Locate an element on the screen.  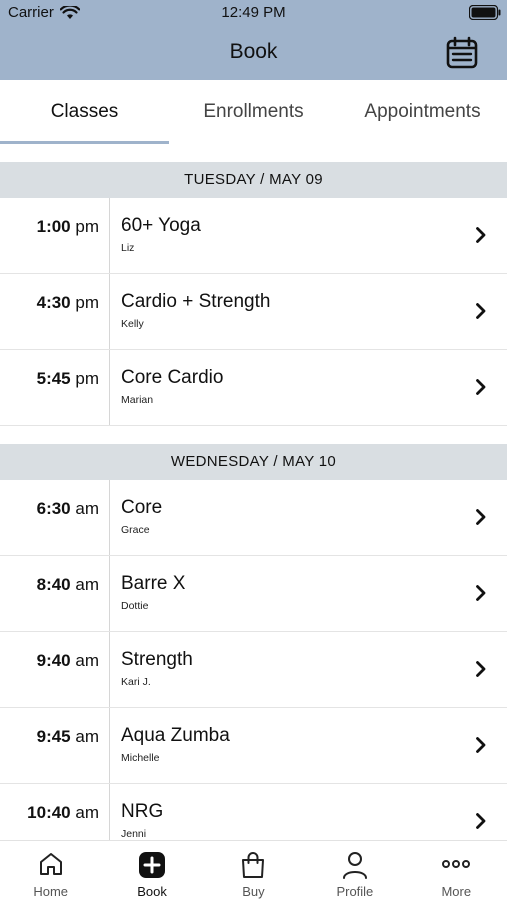
calendar-icon is located at coordinates (462, 53).